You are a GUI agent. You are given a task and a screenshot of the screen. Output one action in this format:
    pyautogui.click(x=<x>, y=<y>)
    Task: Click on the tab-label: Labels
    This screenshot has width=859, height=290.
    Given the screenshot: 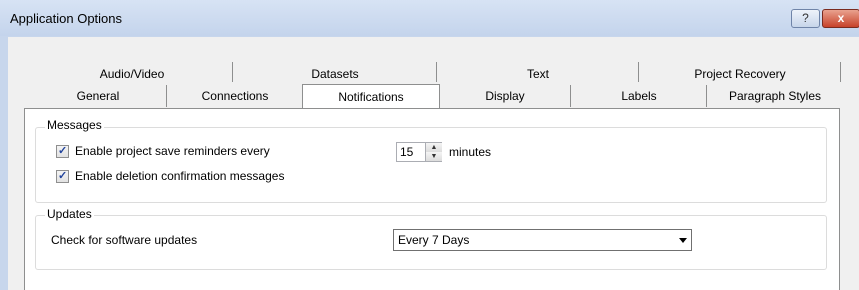 What is the action you would take?
    pyautogui.click(x=639, y=96)
    